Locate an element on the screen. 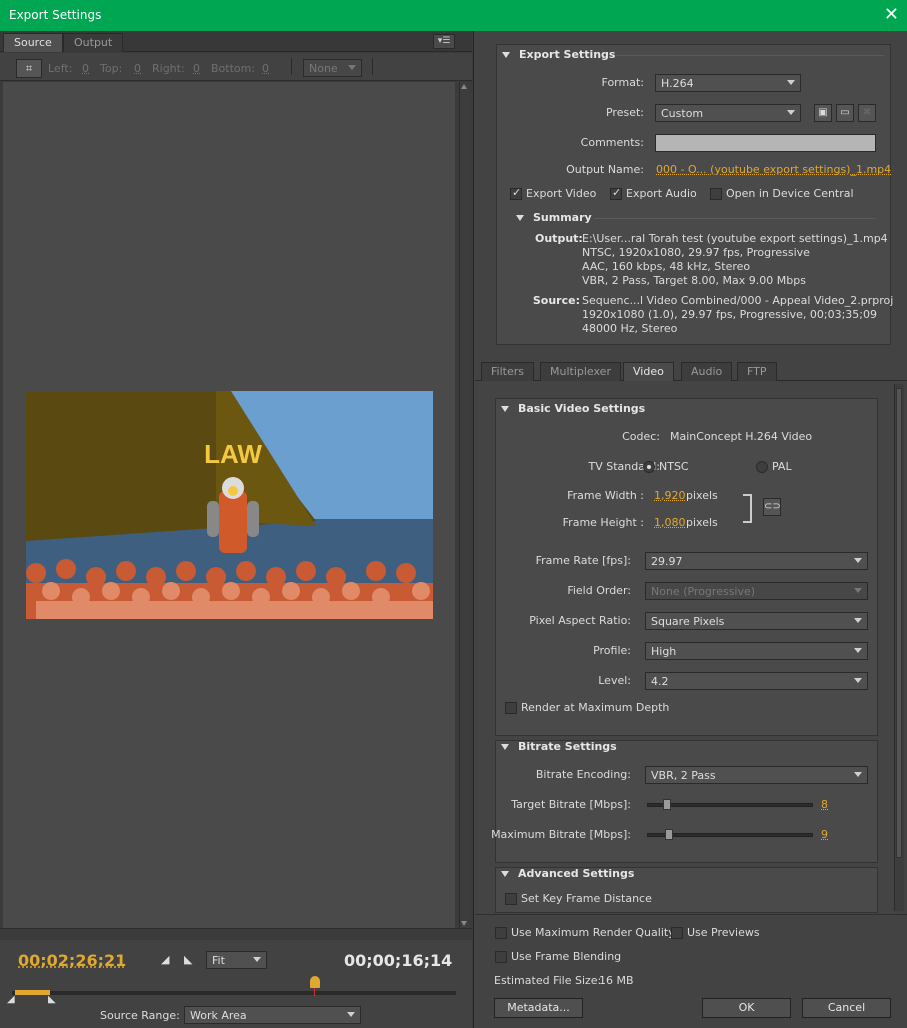  codec-label: Codec: is located at coordinates (641, 436).